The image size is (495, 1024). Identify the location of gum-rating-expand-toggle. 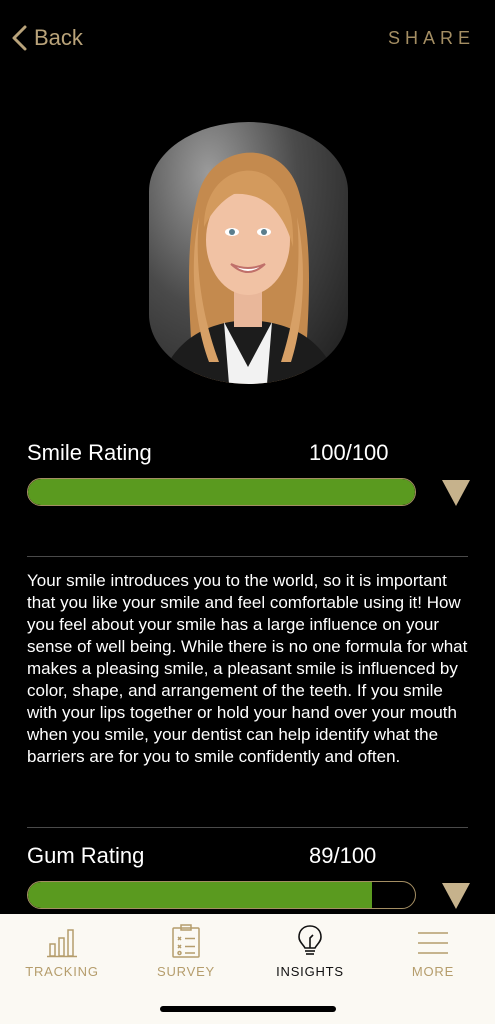
(456, 896).